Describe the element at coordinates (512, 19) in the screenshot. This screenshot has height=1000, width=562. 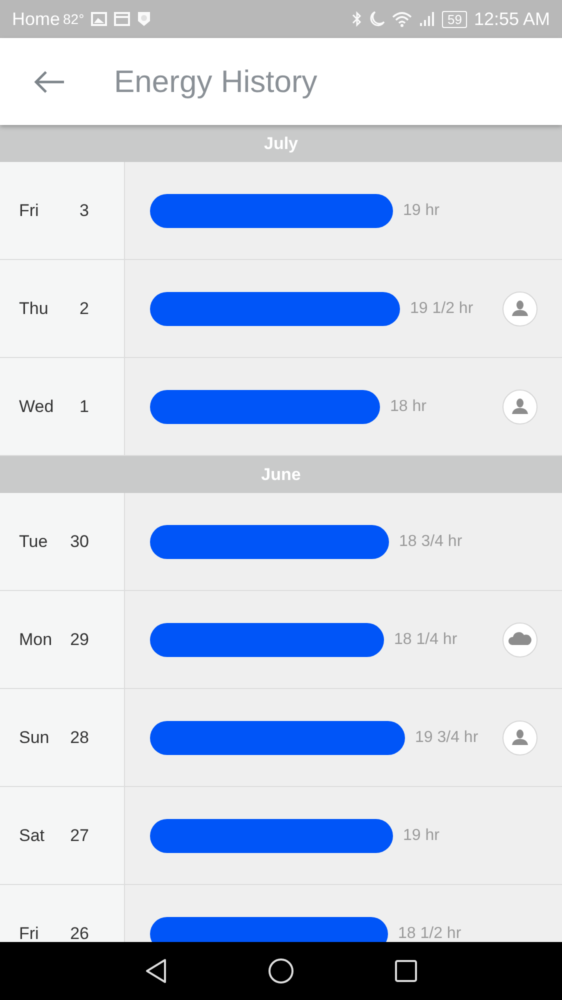
I see `clock: 12:55 AM` at that location.